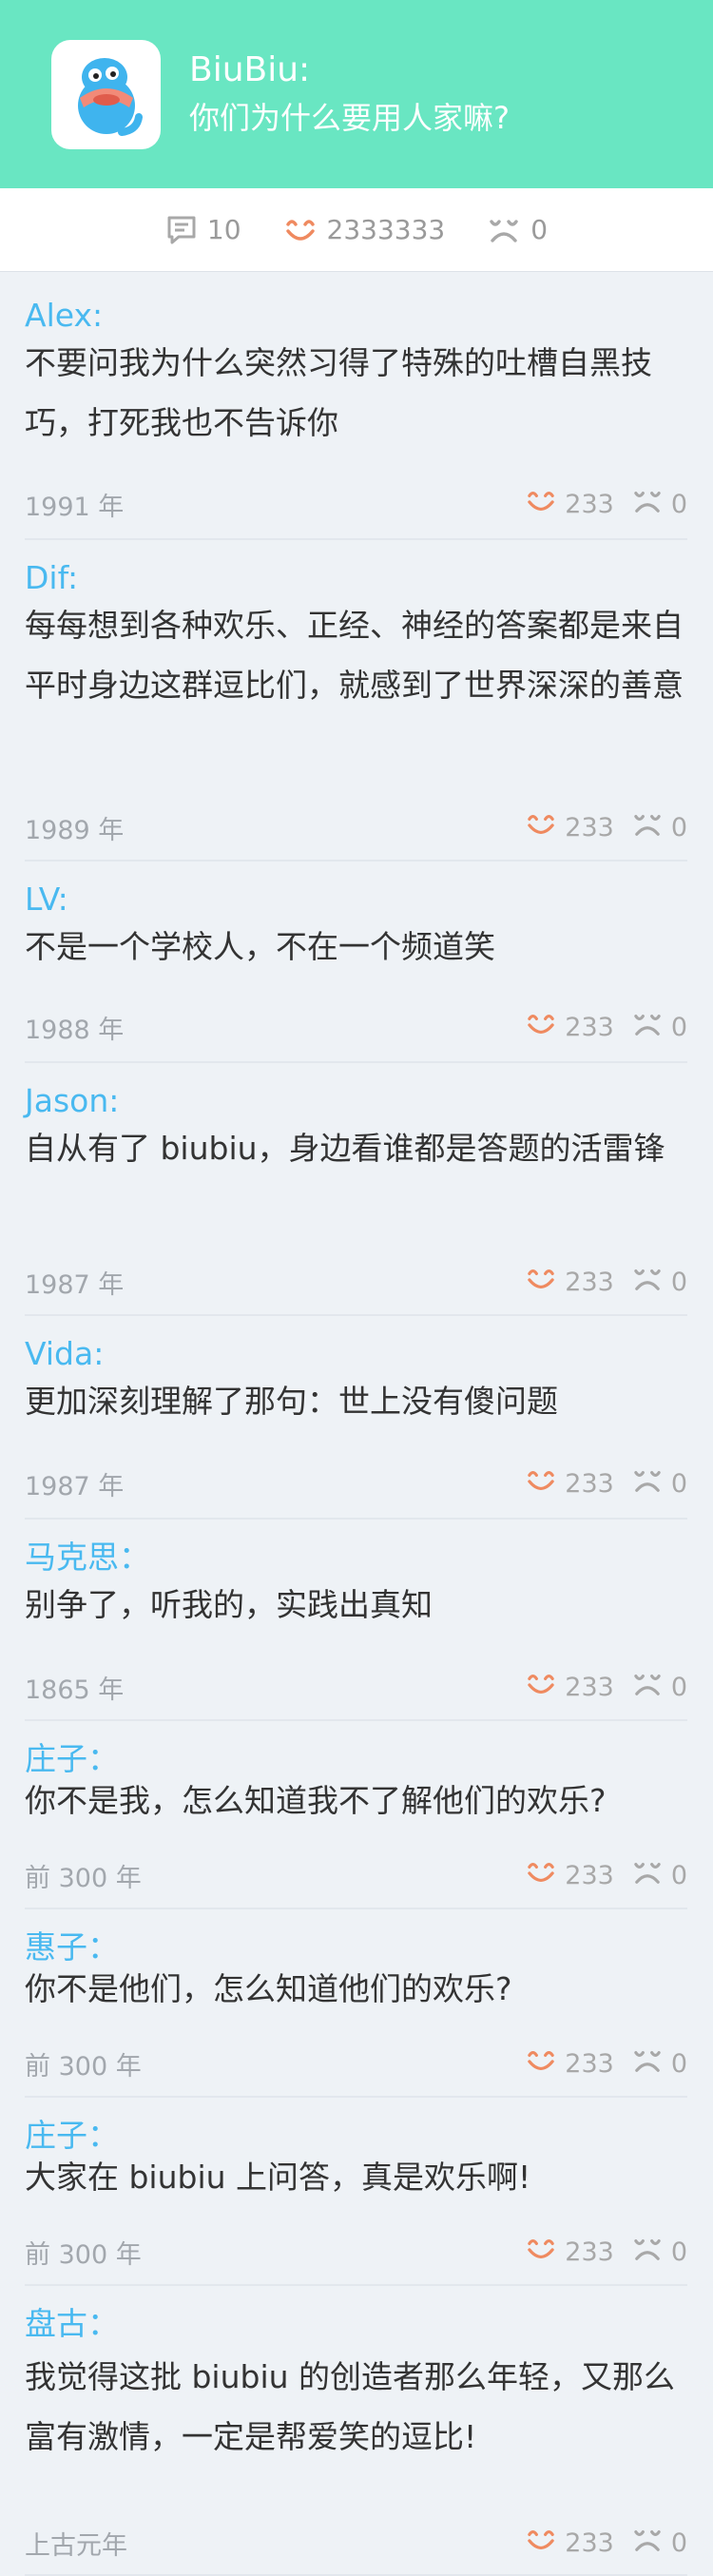 This screenshot has width=713, height=2576. What do you see at coordinates (356, 1188) in the screenshot?
I see `comment-item: Jason: 自从有了 biubiu，身边看谁都是答题的活雷锋 1987 年 233 0` at bounding box center [356, 1188].